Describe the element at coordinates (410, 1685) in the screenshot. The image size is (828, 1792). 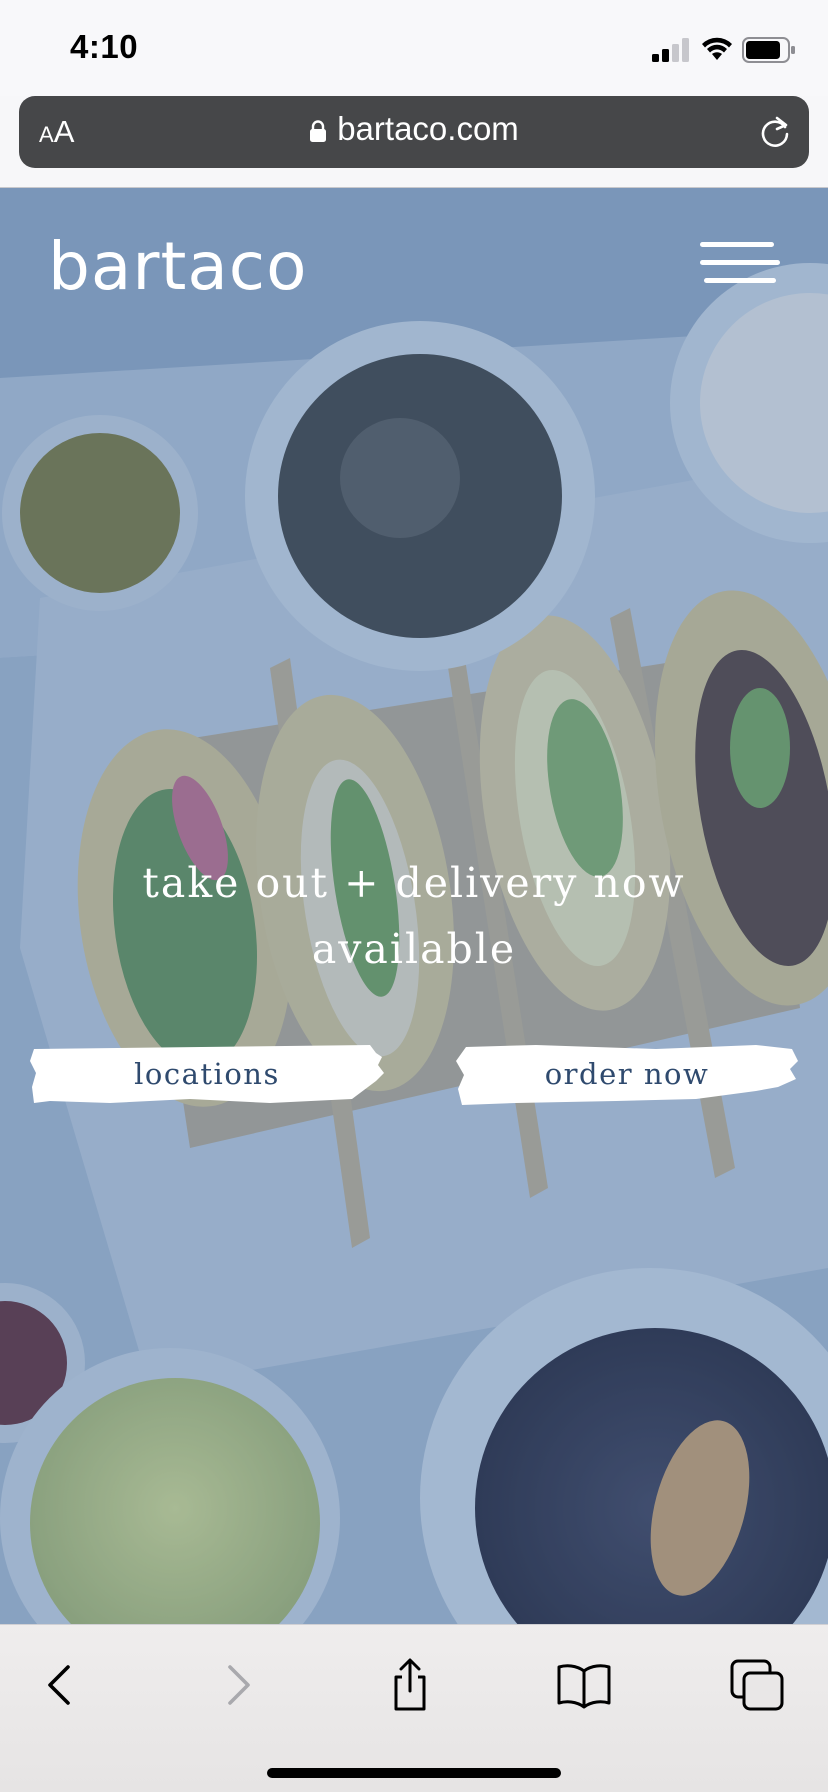
I see `share-icon` at that location.